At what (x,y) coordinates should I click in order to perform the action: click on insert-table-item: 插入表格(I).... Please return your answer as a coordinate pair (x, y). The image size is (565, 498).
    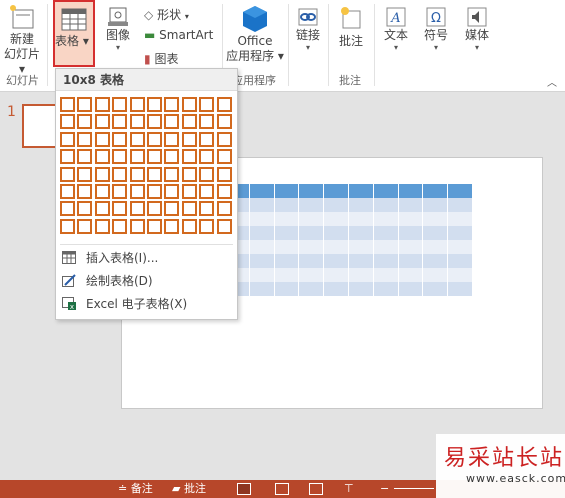
    Looking at the image, I should click on (146, 258).